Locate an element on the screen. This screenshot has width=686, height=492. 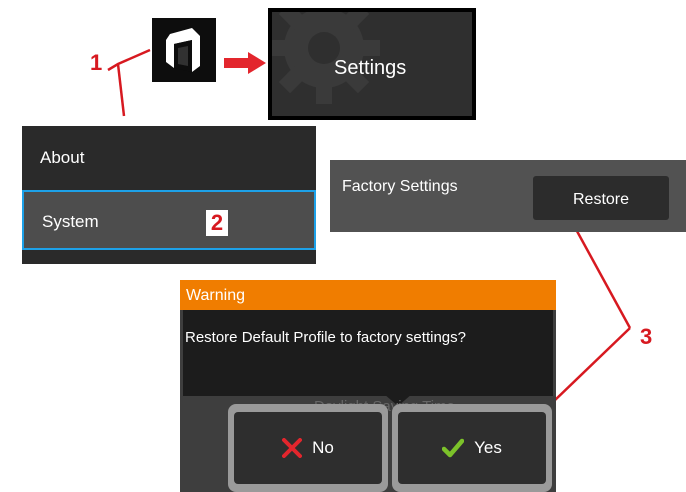
x-icon is located at coordinates (292, 448).